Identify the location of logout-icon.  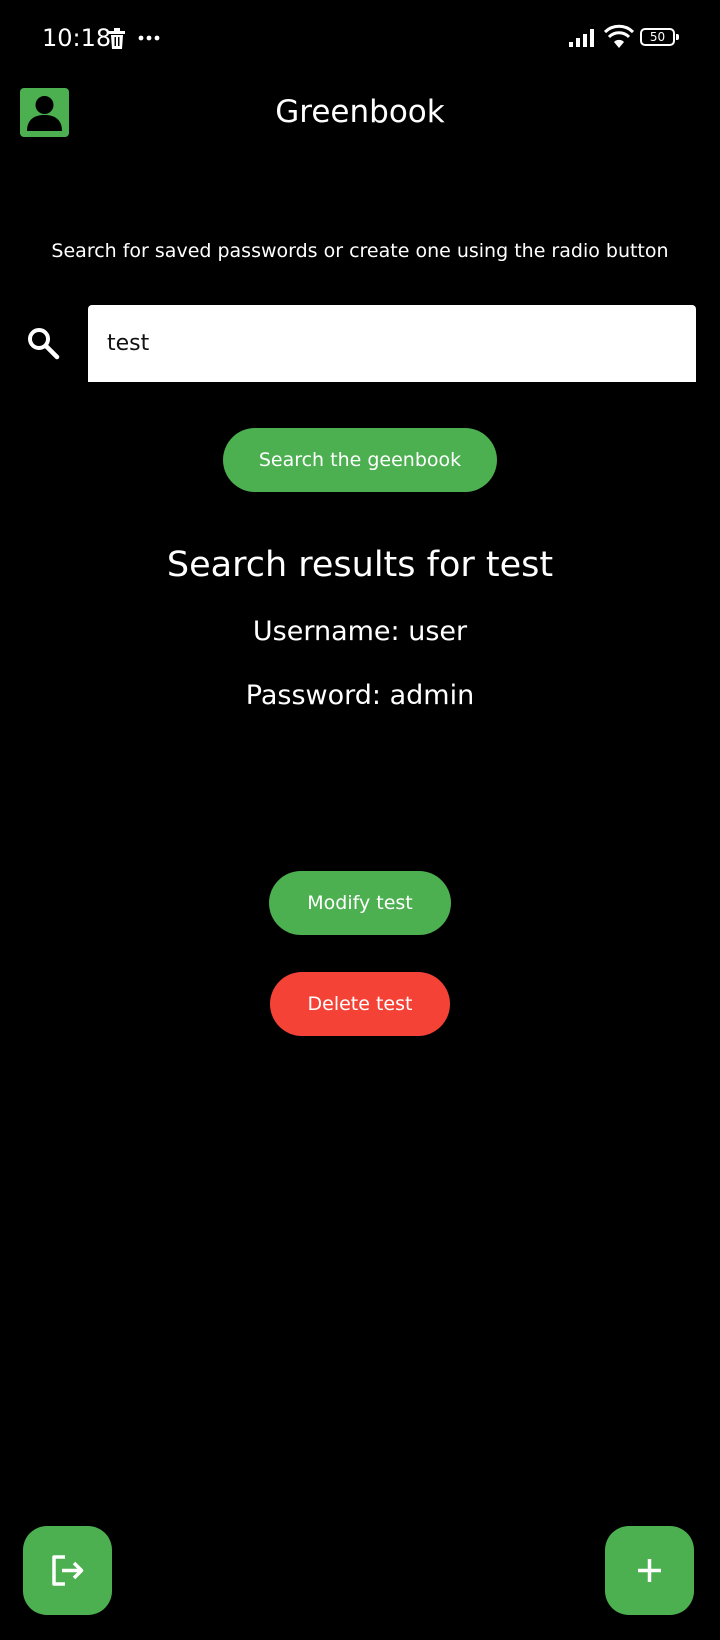
(68, 1570).